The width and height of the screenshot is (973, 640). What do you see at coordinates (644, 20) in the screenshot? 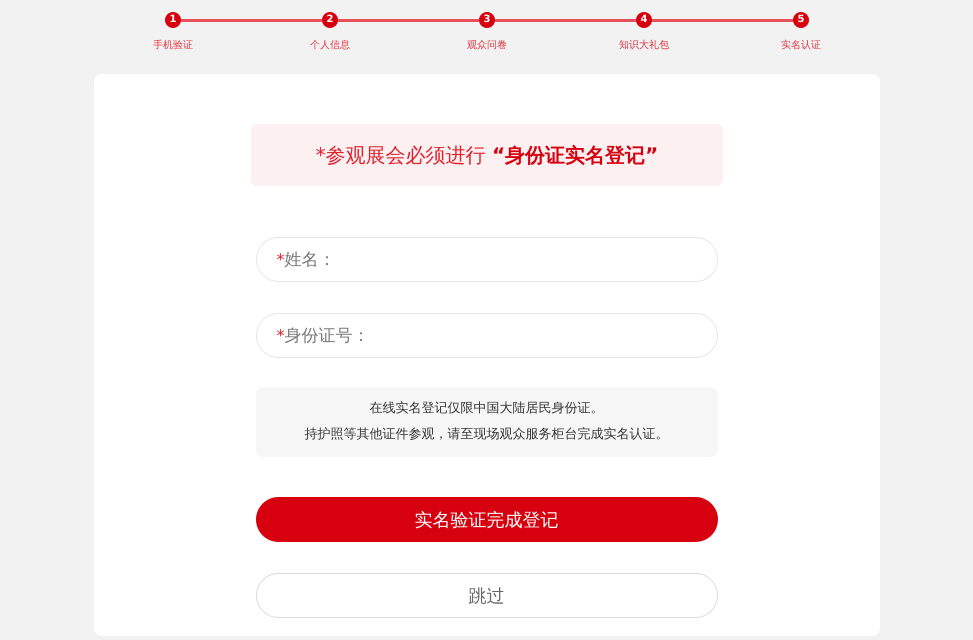
I see `step-number: 4` at bounding box center [644, 20].